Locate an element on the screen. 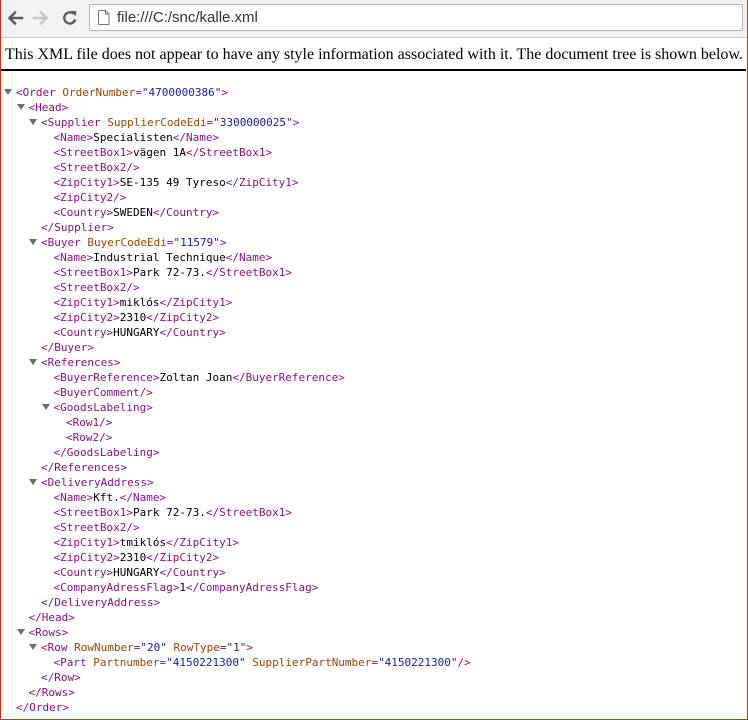  page-icon is located at coordinates (104, 17).